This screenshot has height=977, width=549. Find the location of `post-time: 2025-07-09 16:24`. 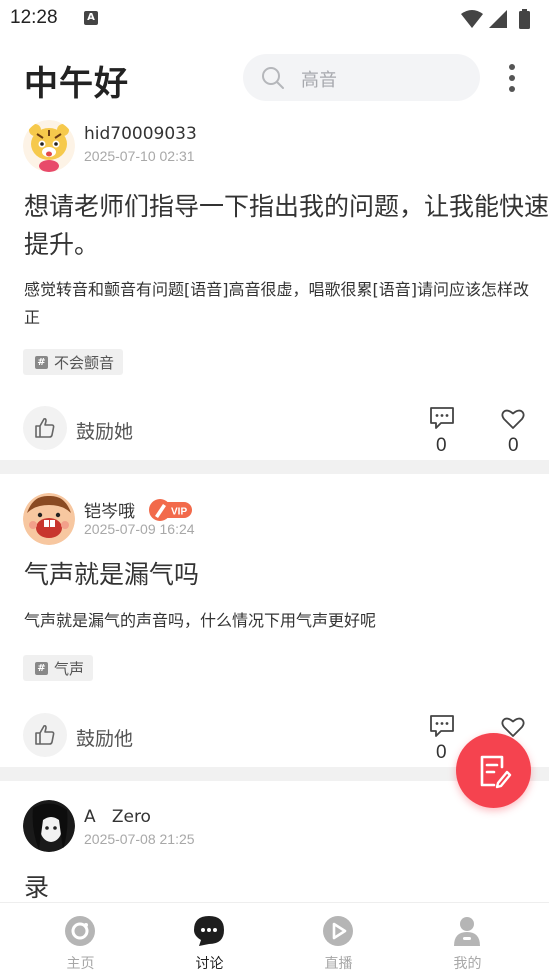

post-time: 2025-07-09 16:24 is located at coordinates (139, 529).